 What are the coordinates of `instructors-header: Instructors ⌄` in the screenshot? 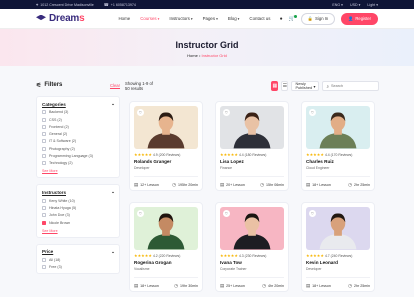 It's located at (78, 192).